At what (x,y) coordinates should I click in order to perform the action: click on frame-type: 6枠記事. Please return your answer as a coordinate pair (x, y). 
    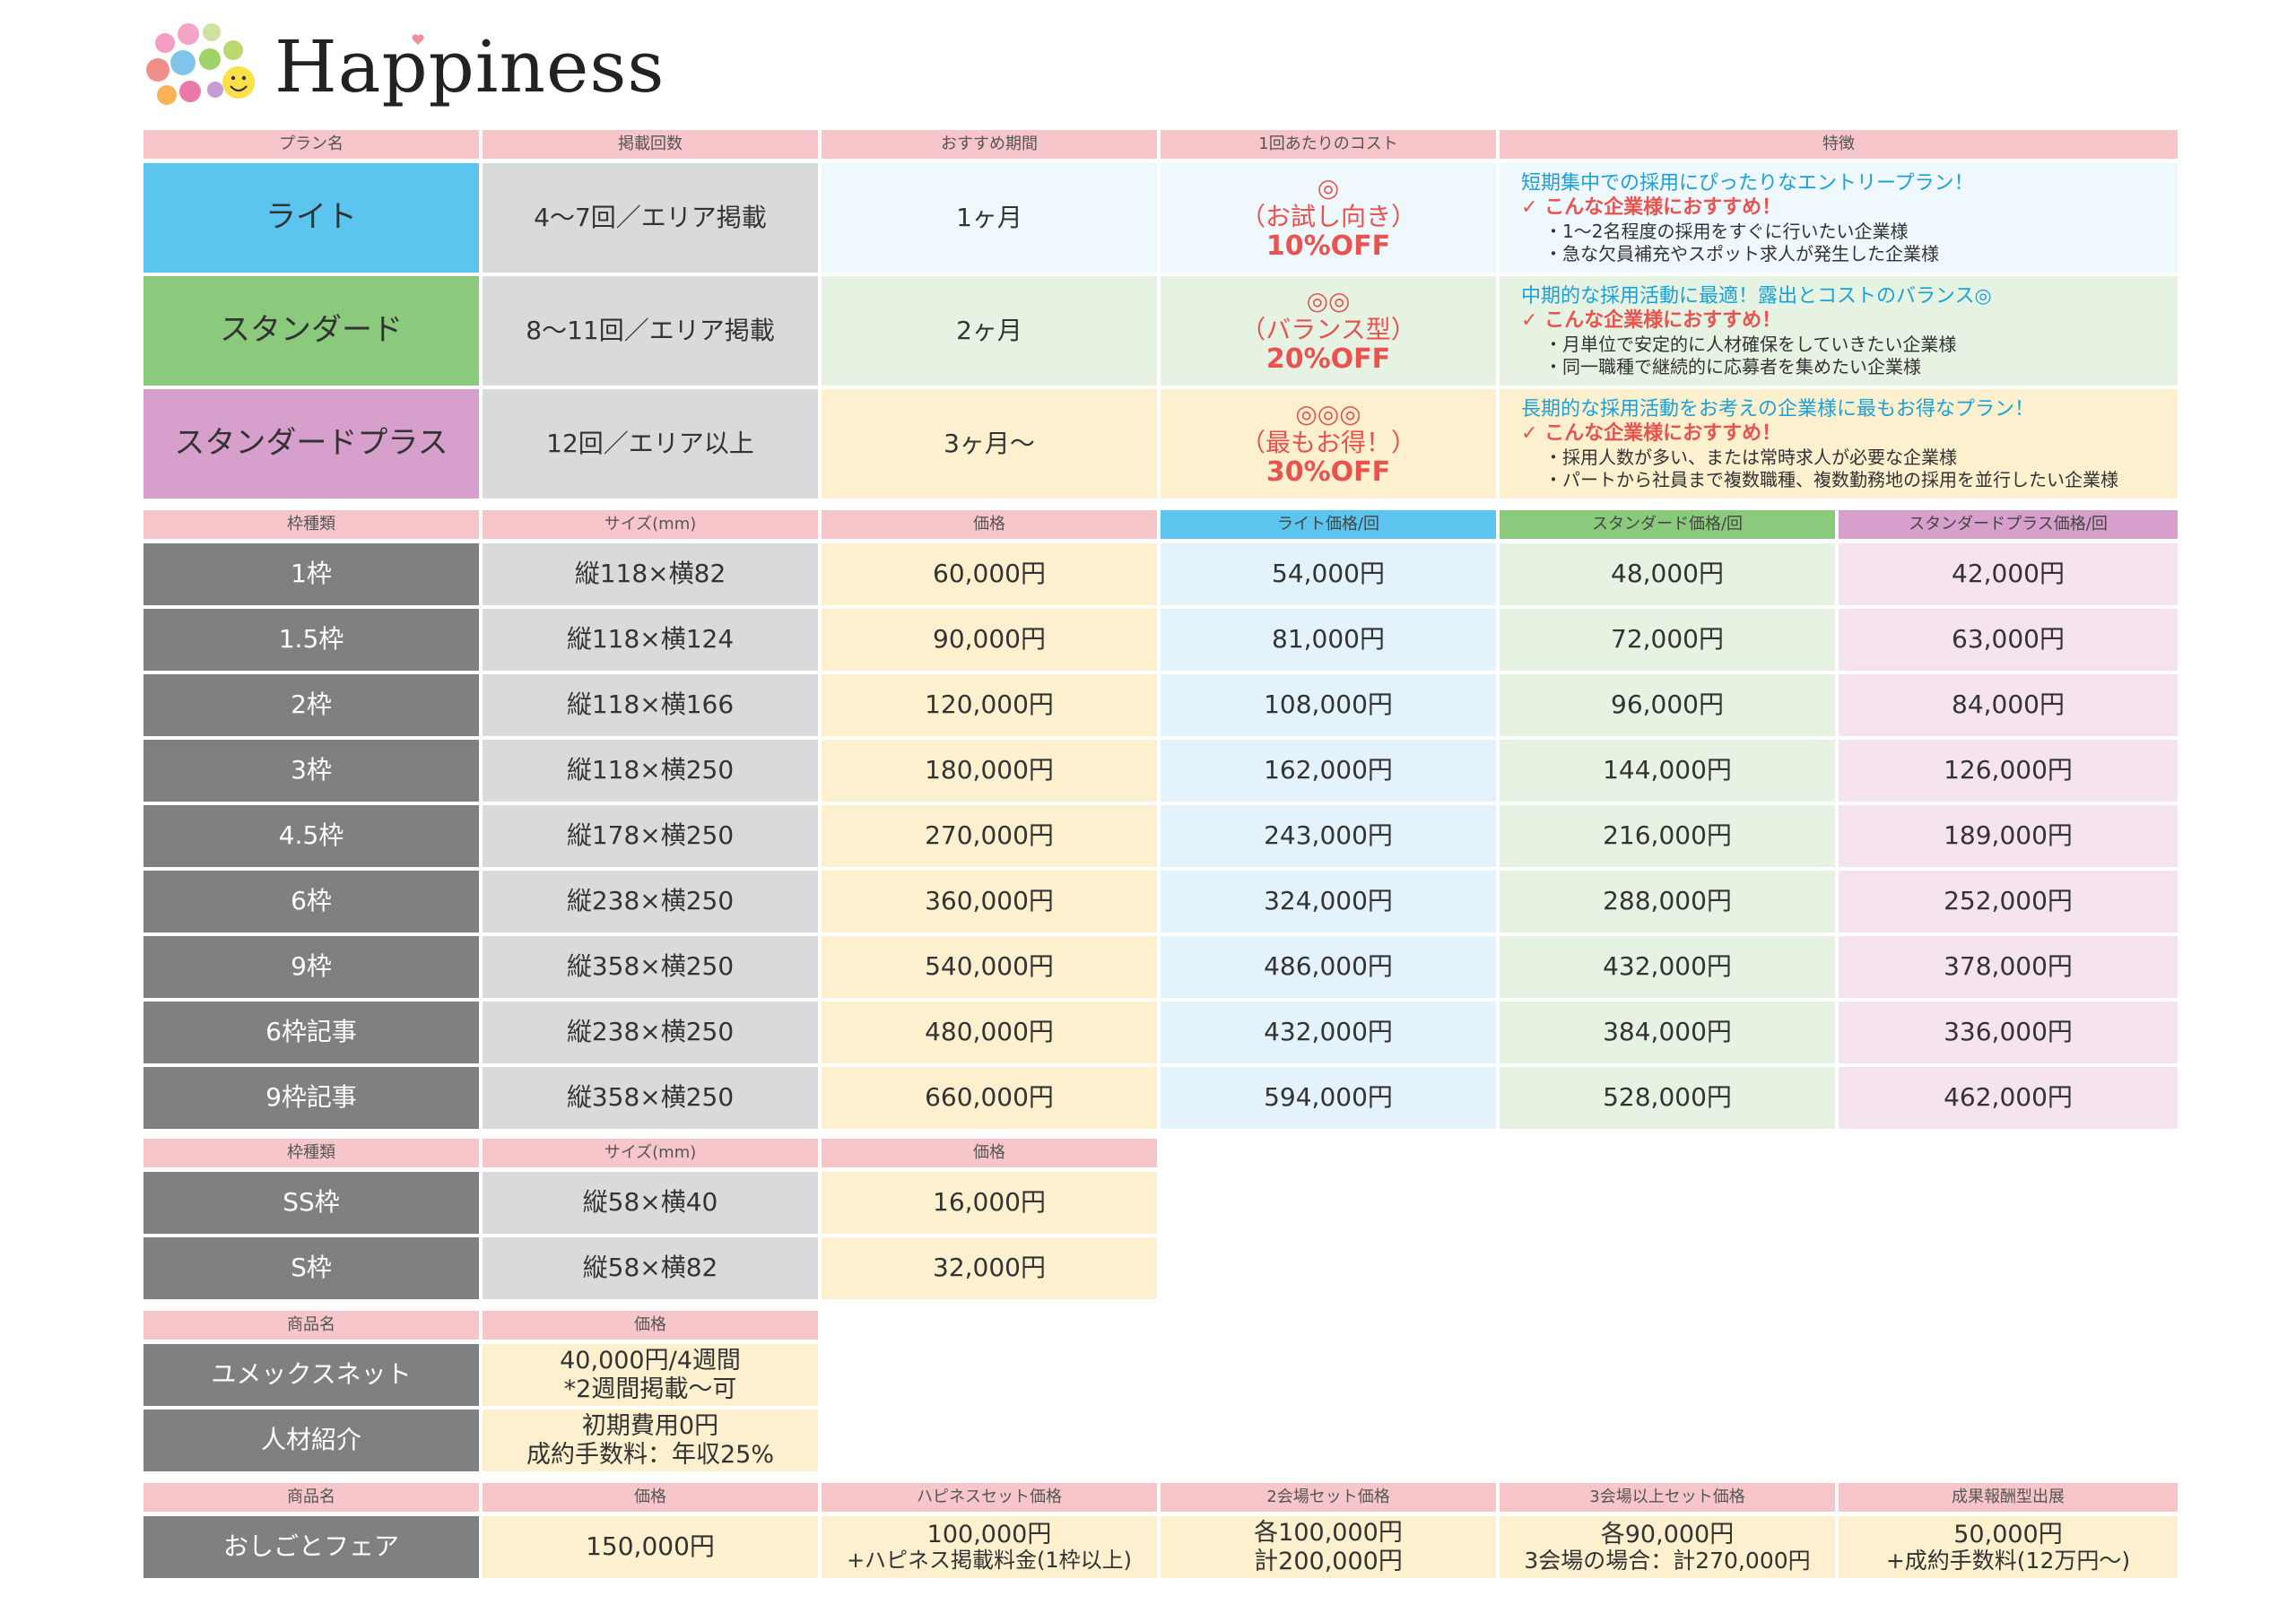
    Looking at the image, I should click on (311, 1032).